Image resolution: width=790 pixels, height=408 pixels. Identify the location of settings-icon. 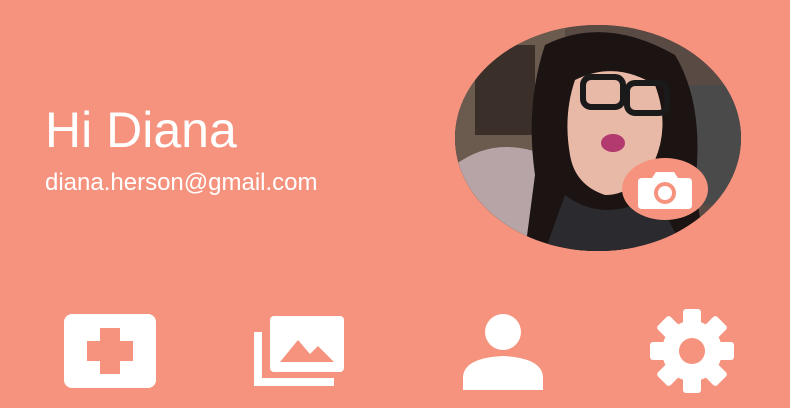
(692, 351).